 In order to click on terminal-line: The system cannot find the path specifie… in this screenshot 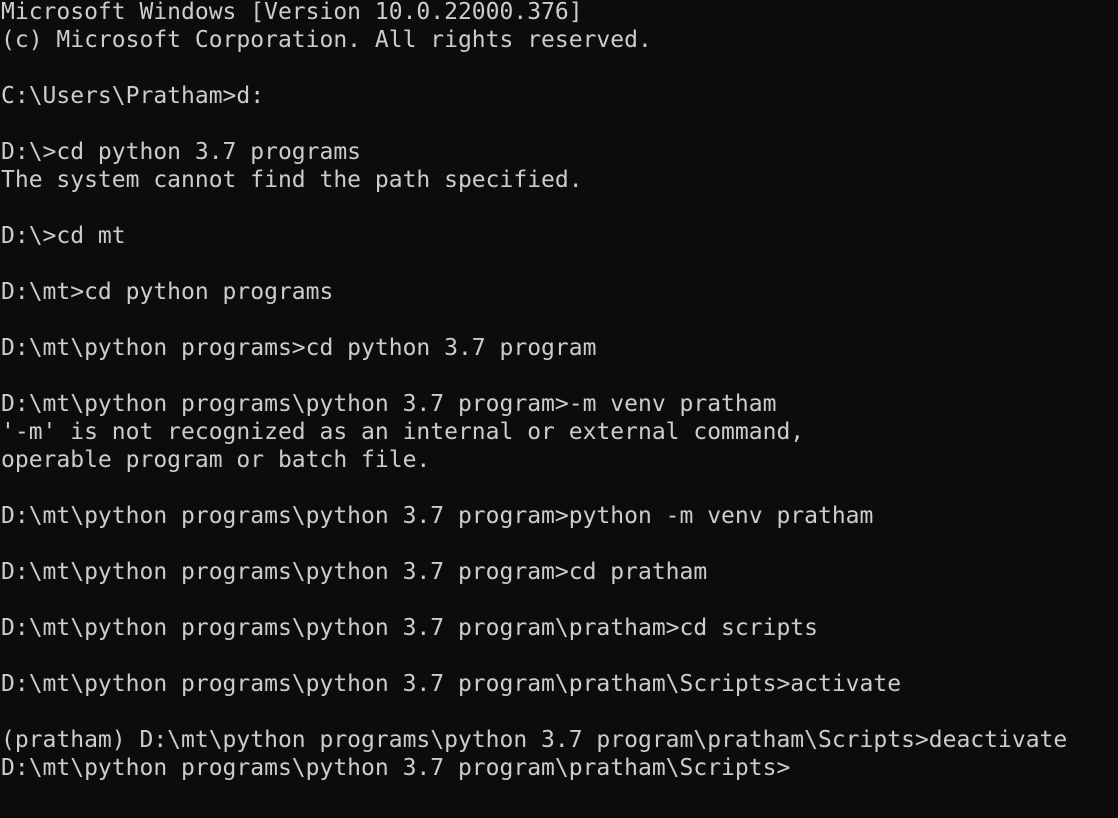, I will do `click(292, 180)`.